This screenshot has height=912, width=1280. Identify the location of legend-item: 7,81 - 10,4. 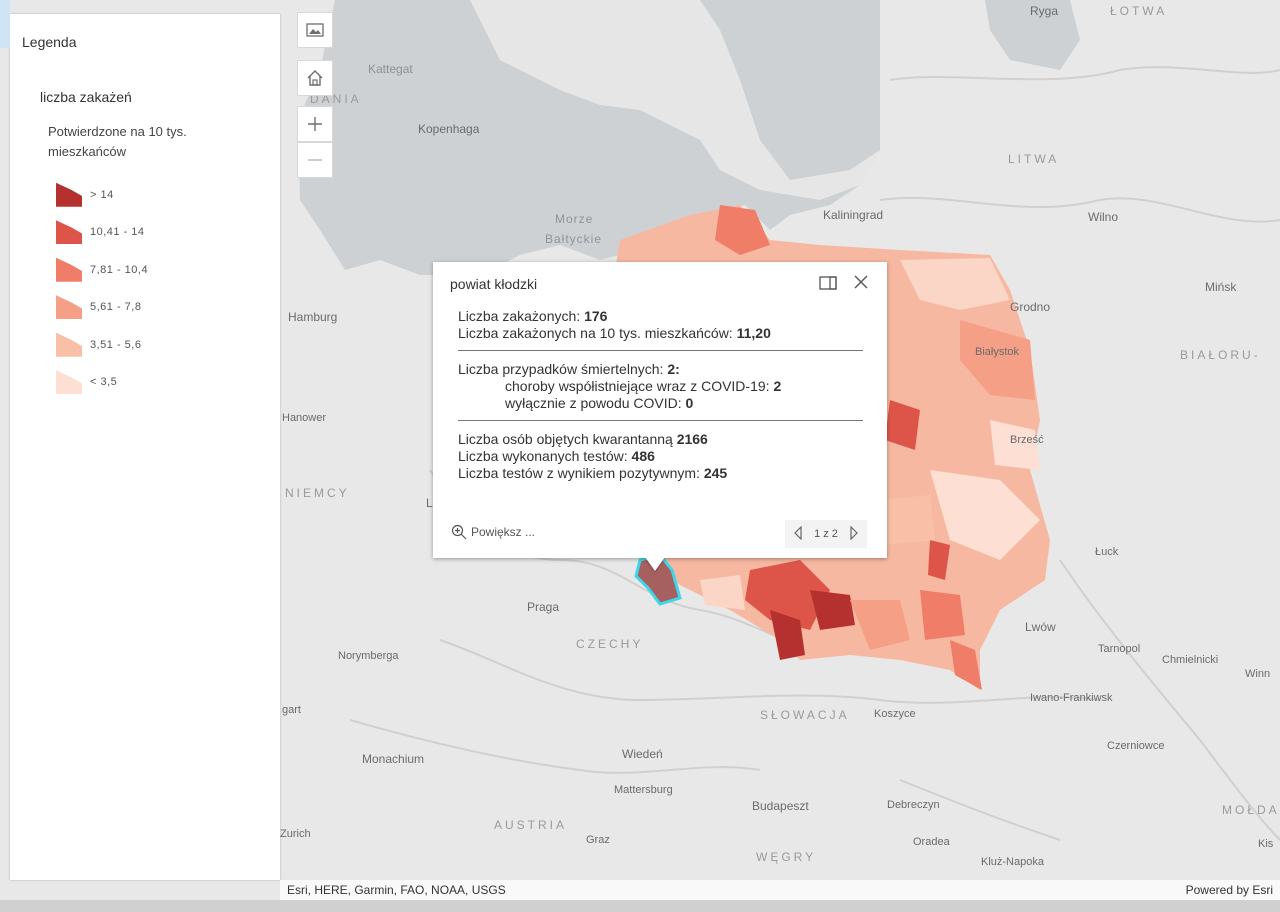
(102, 270).